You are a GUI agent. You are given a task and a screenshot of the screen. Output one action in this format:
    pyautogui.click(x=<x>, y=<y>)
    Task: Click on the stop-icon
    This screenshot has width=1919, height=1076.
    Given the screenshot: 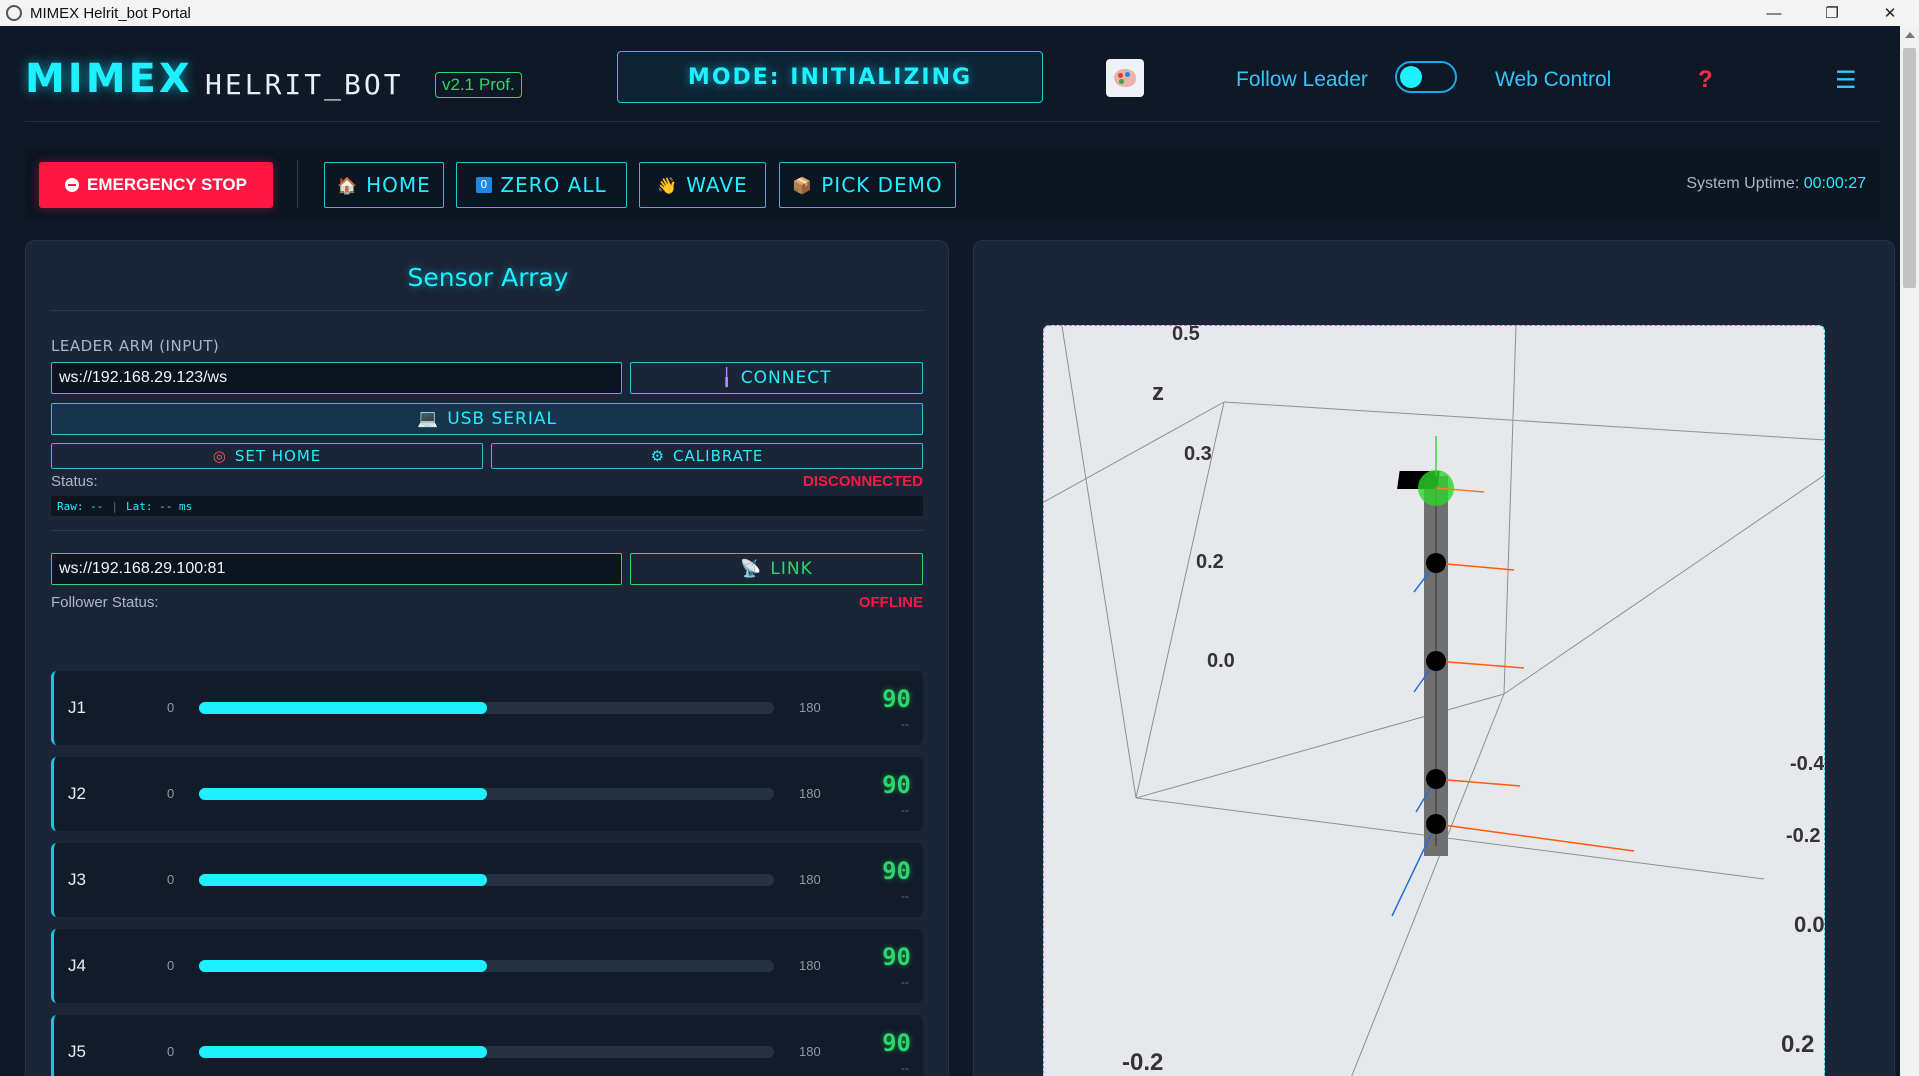 What is the action you would take?
    pyautogui.click(x=72, y=185)
    